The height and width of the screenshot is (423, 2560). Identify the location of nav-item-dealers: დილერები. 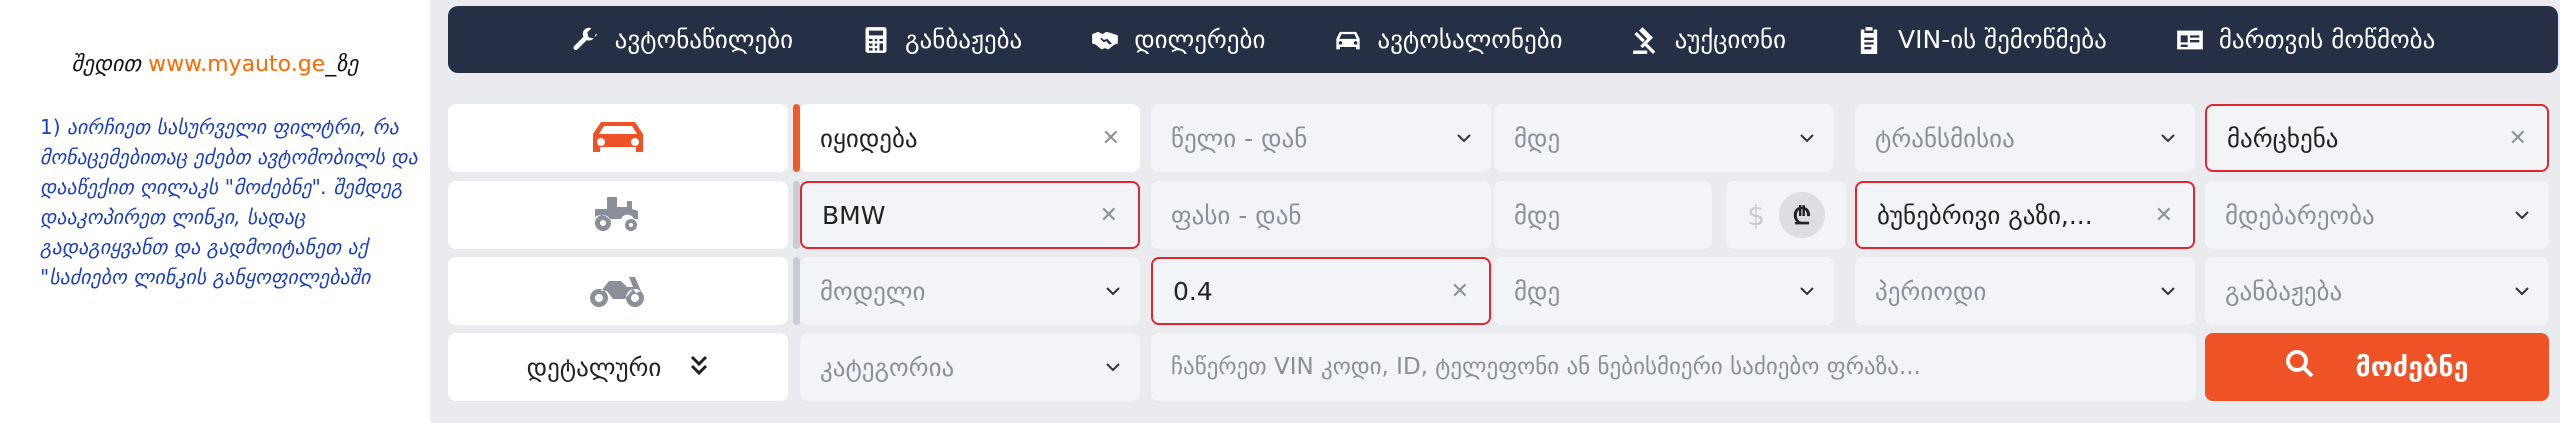
(1177, 40).